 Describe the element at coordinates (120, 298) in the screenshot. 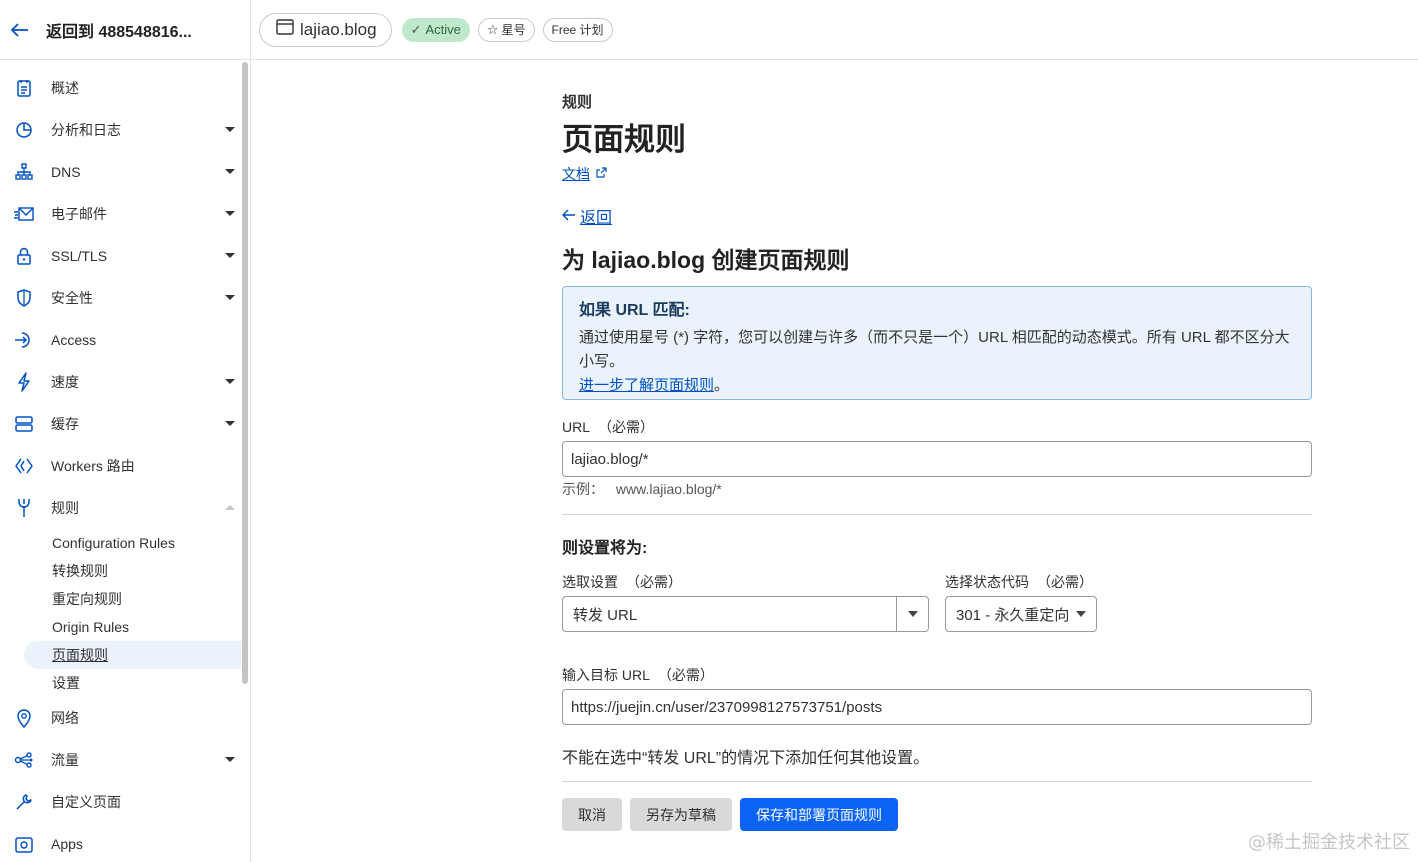

I see `sidebar-item-security: 安全性` at that location.